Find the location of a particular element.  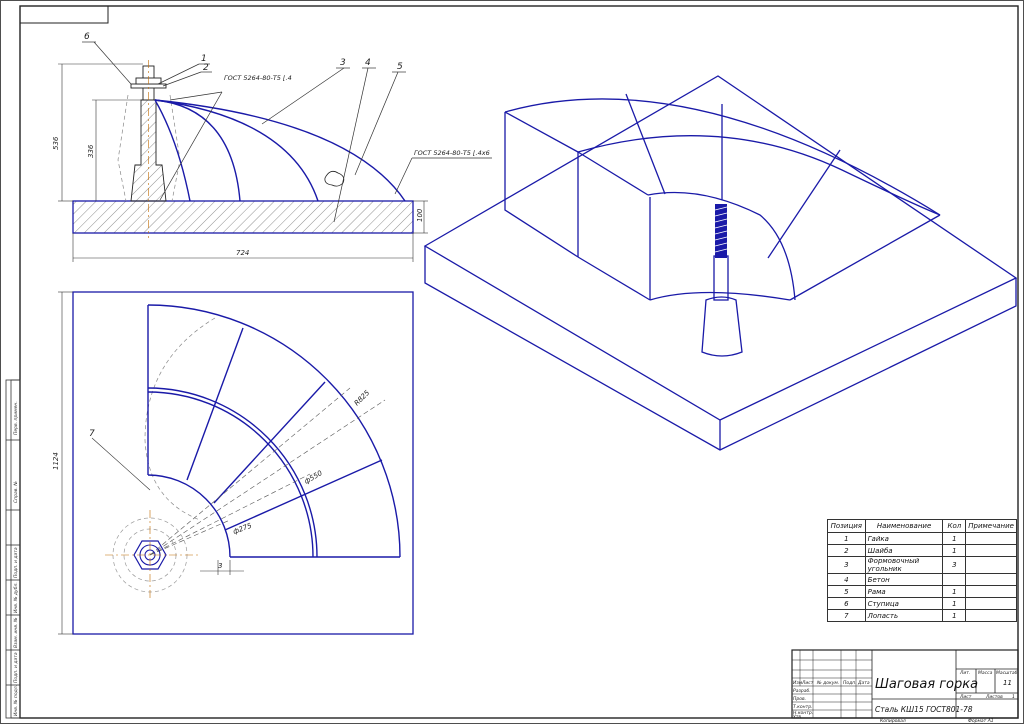

tb-listov-label: Листов is located at coordinates (994, 697).